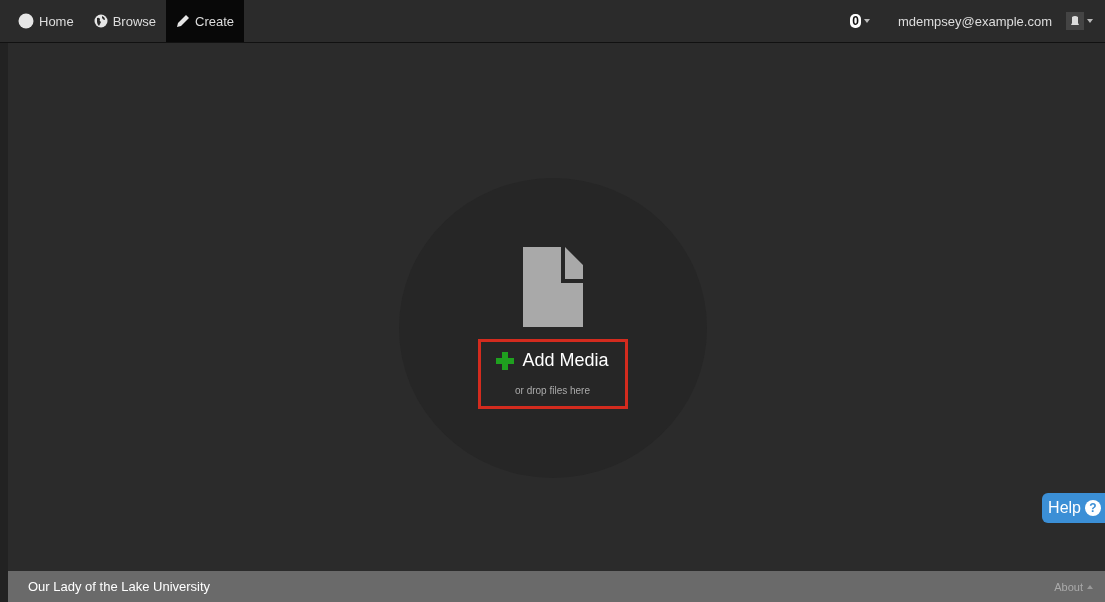  I want to click on user-email-link: mdempsey@example.com, so click(974, 21).